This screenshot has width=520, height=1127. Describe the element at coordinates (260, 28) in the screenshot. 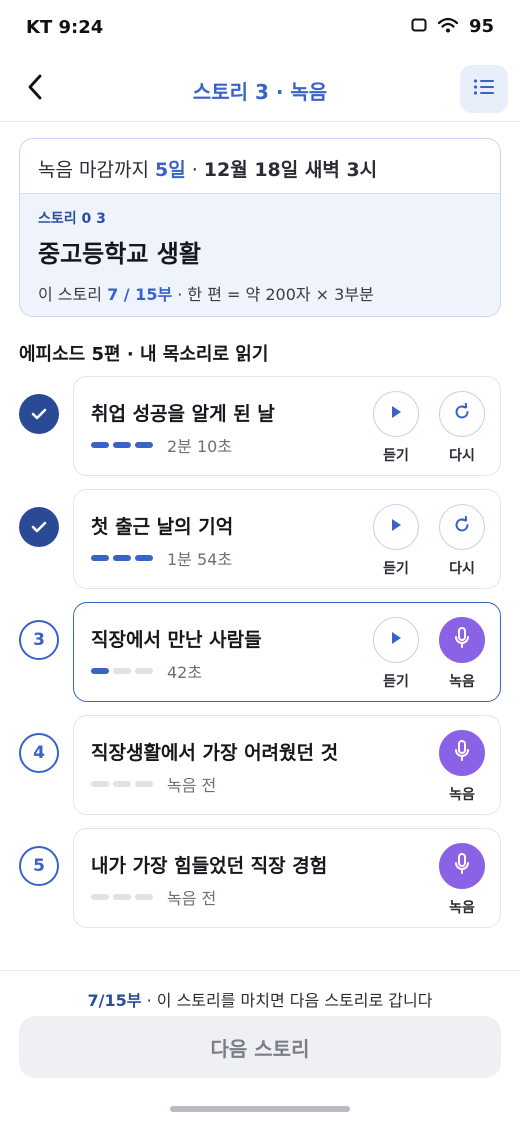

I see `status-bar: KT 9:24 95` at that location.